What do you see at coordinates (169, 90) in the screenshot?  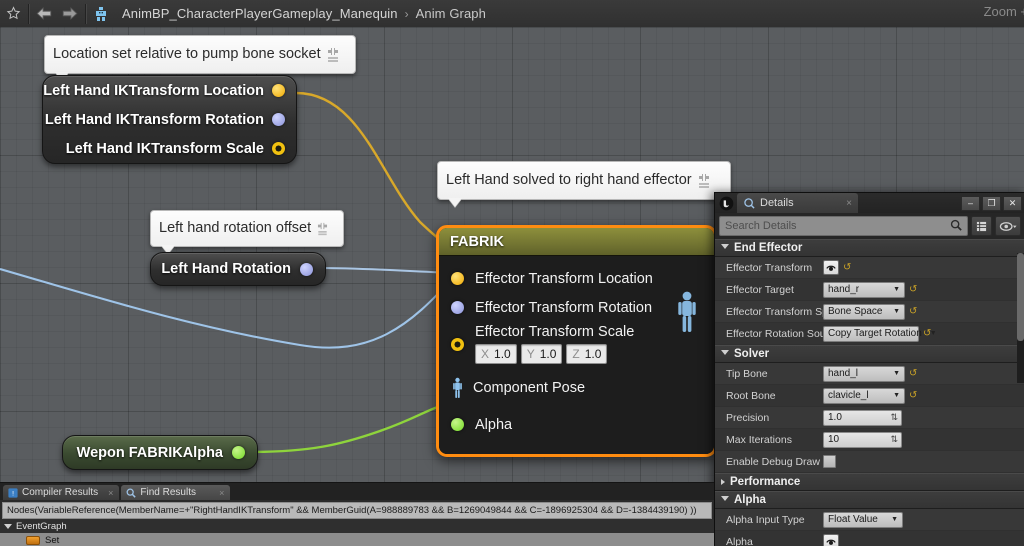 I see `node-pin-row: Left Hand IKTransform Location` at bounding box center [169, 90].